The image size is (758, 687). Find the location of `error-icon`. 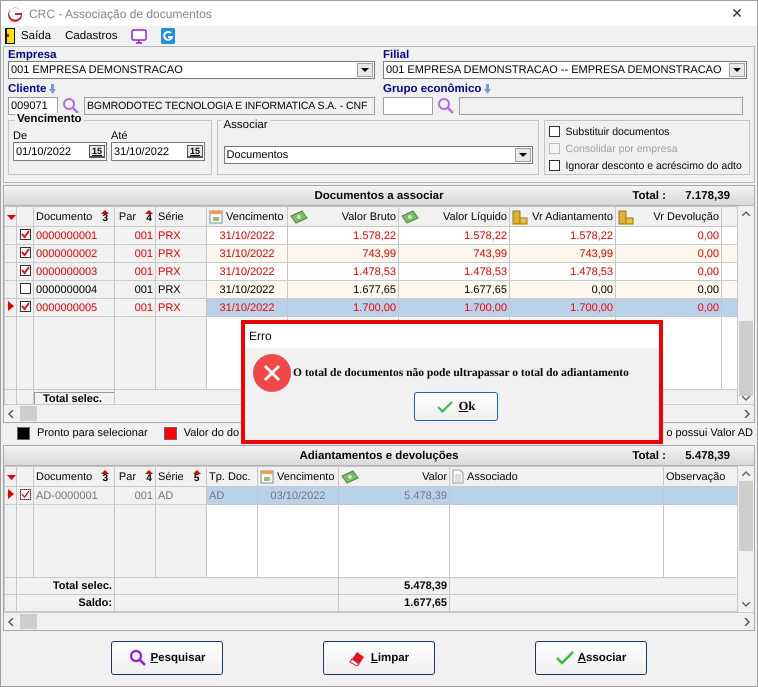

error-icon is located at coordinates (272, 373).